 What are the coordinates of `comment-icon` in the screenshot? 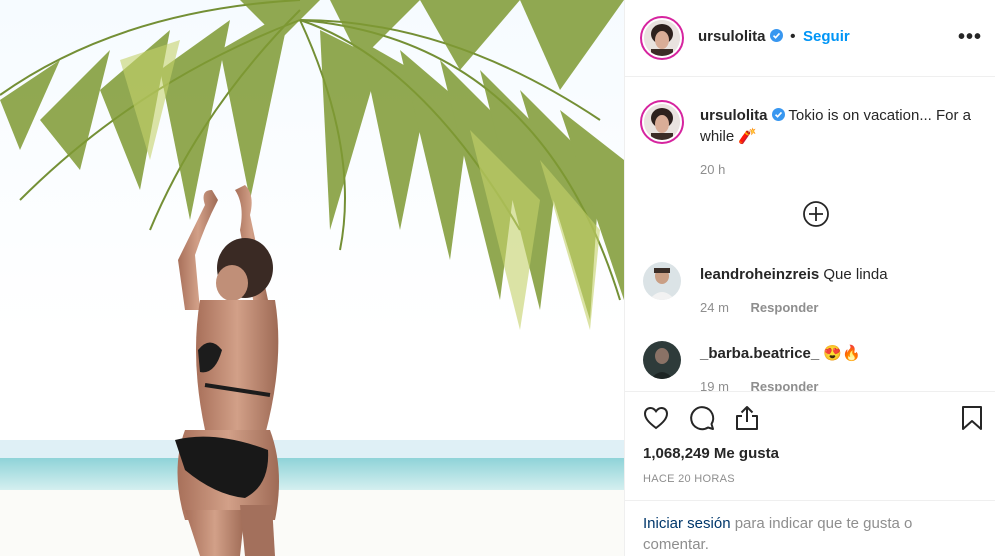 It's located at (702, 418).